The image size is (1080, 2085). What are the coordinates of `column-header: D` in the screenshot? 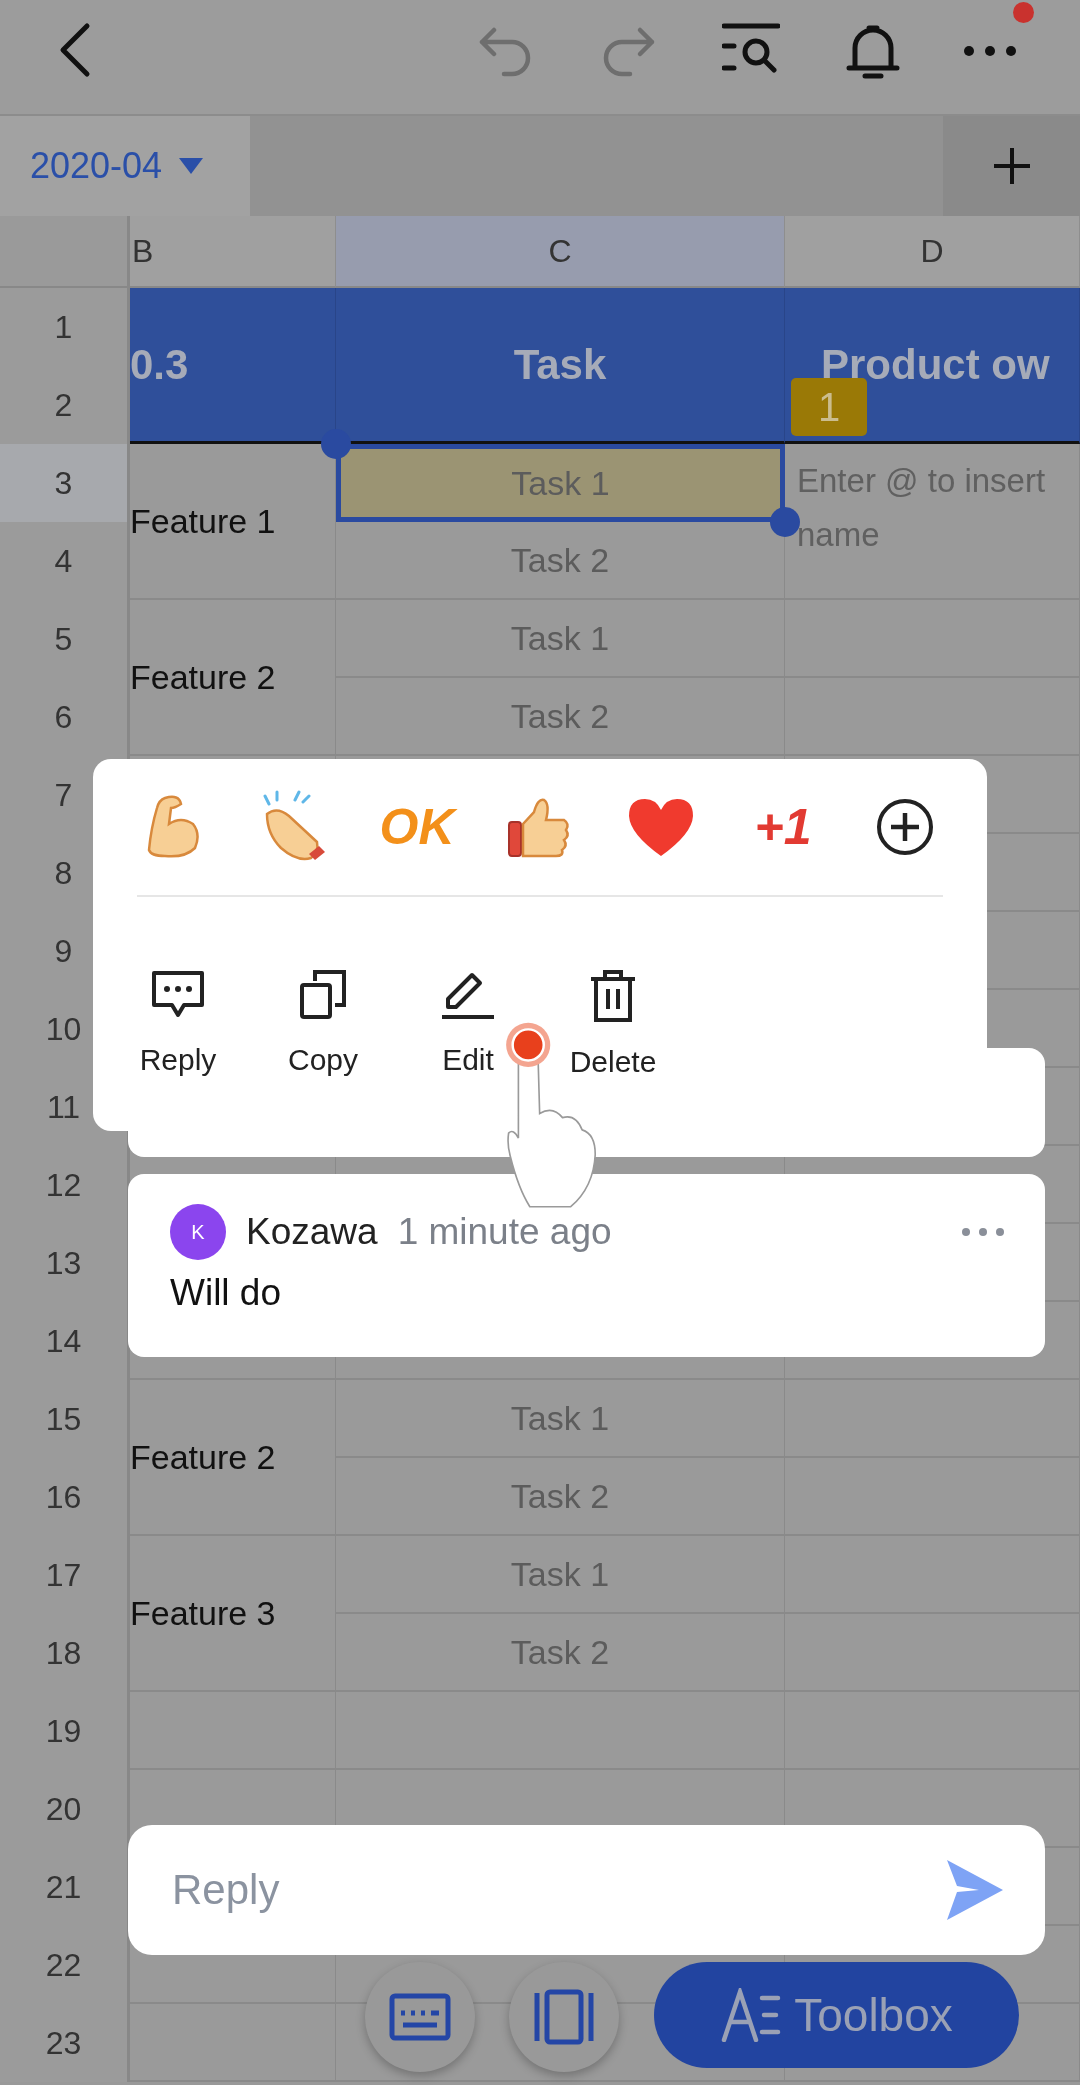 It's located at (932, 252).